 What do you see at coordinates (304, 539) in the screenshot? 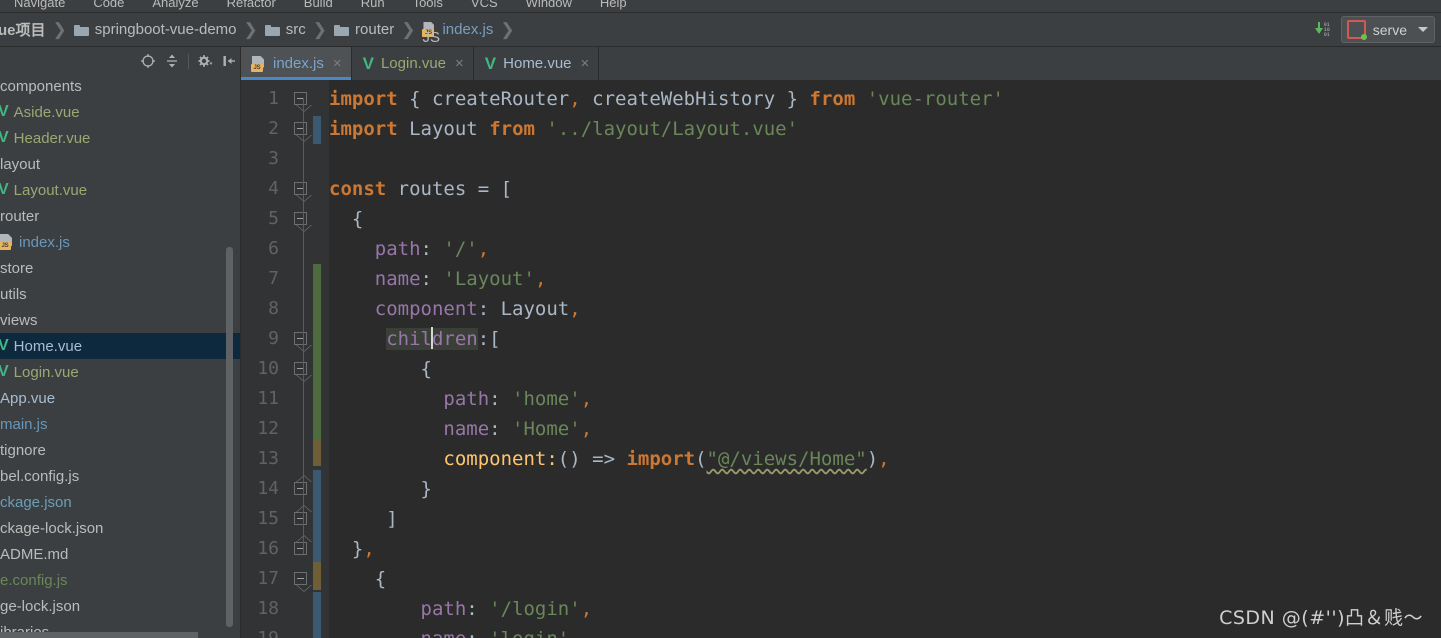
I see `fold-arrow-up` at bounding box center [304, 539].